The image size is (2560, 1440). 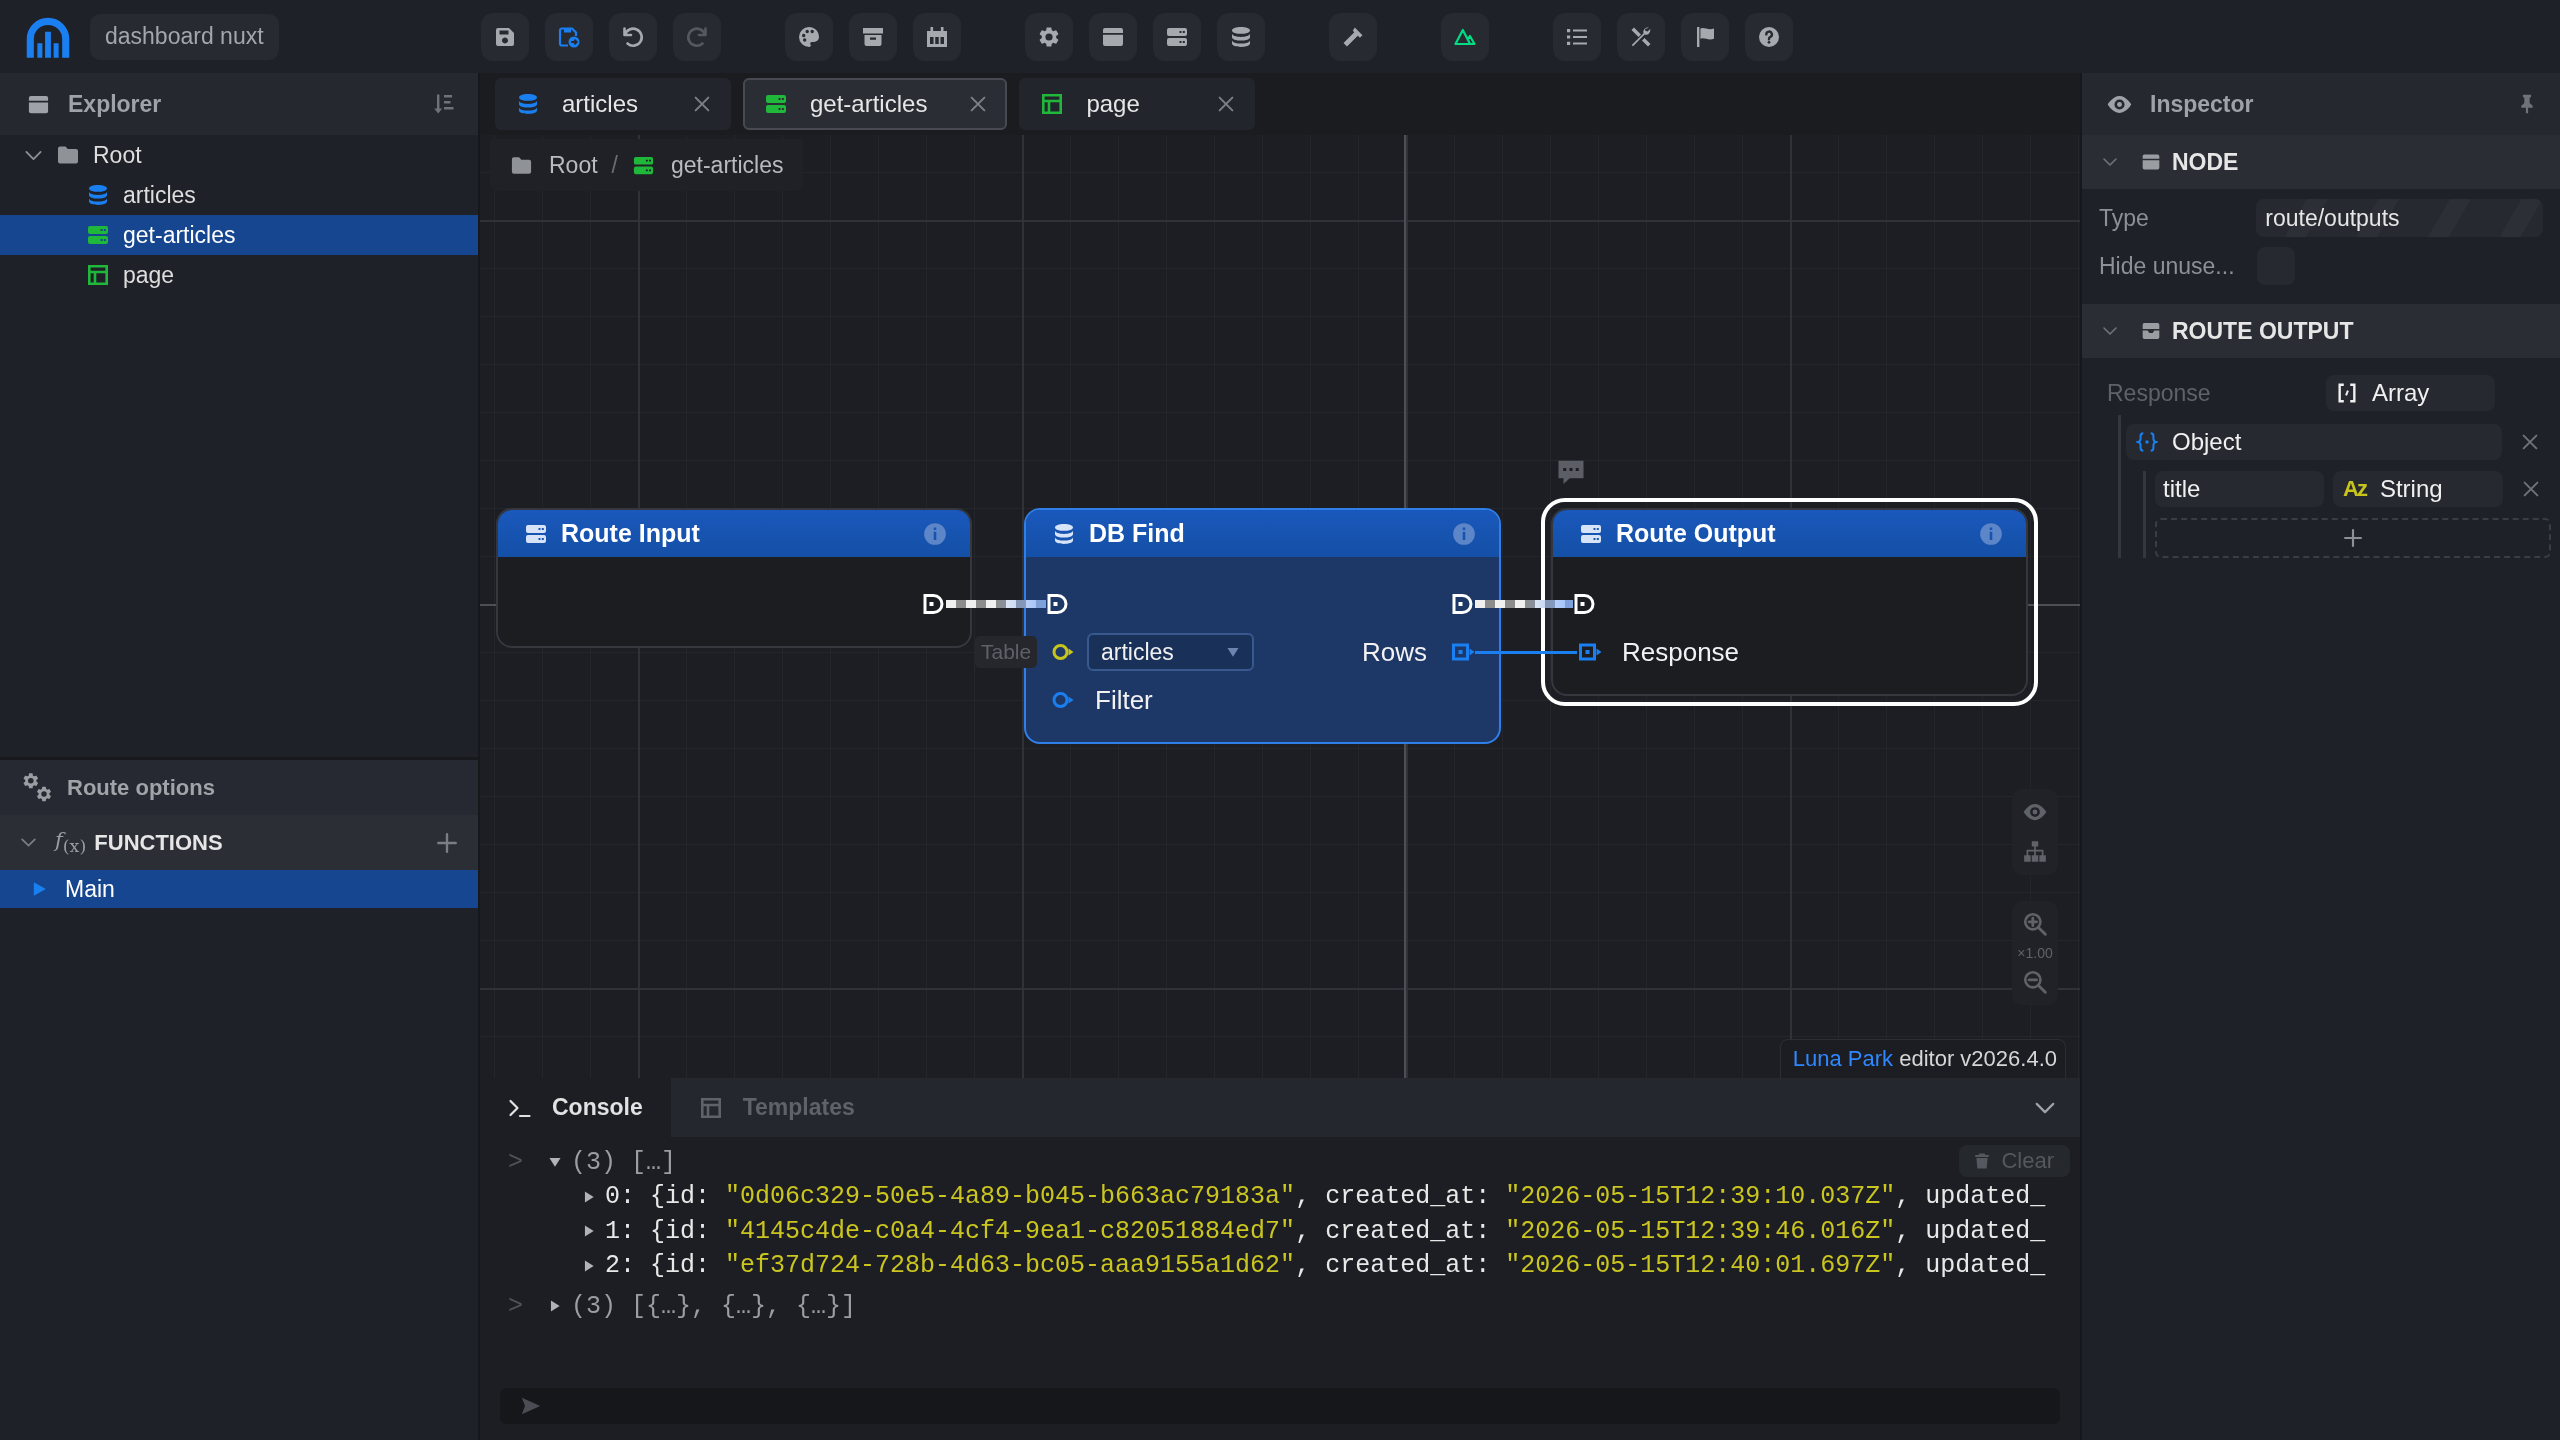 What do you see at coordinates (239, 235) in the screenshot?
I see `tree-item: get-articles` at bounding box center [239, 235].